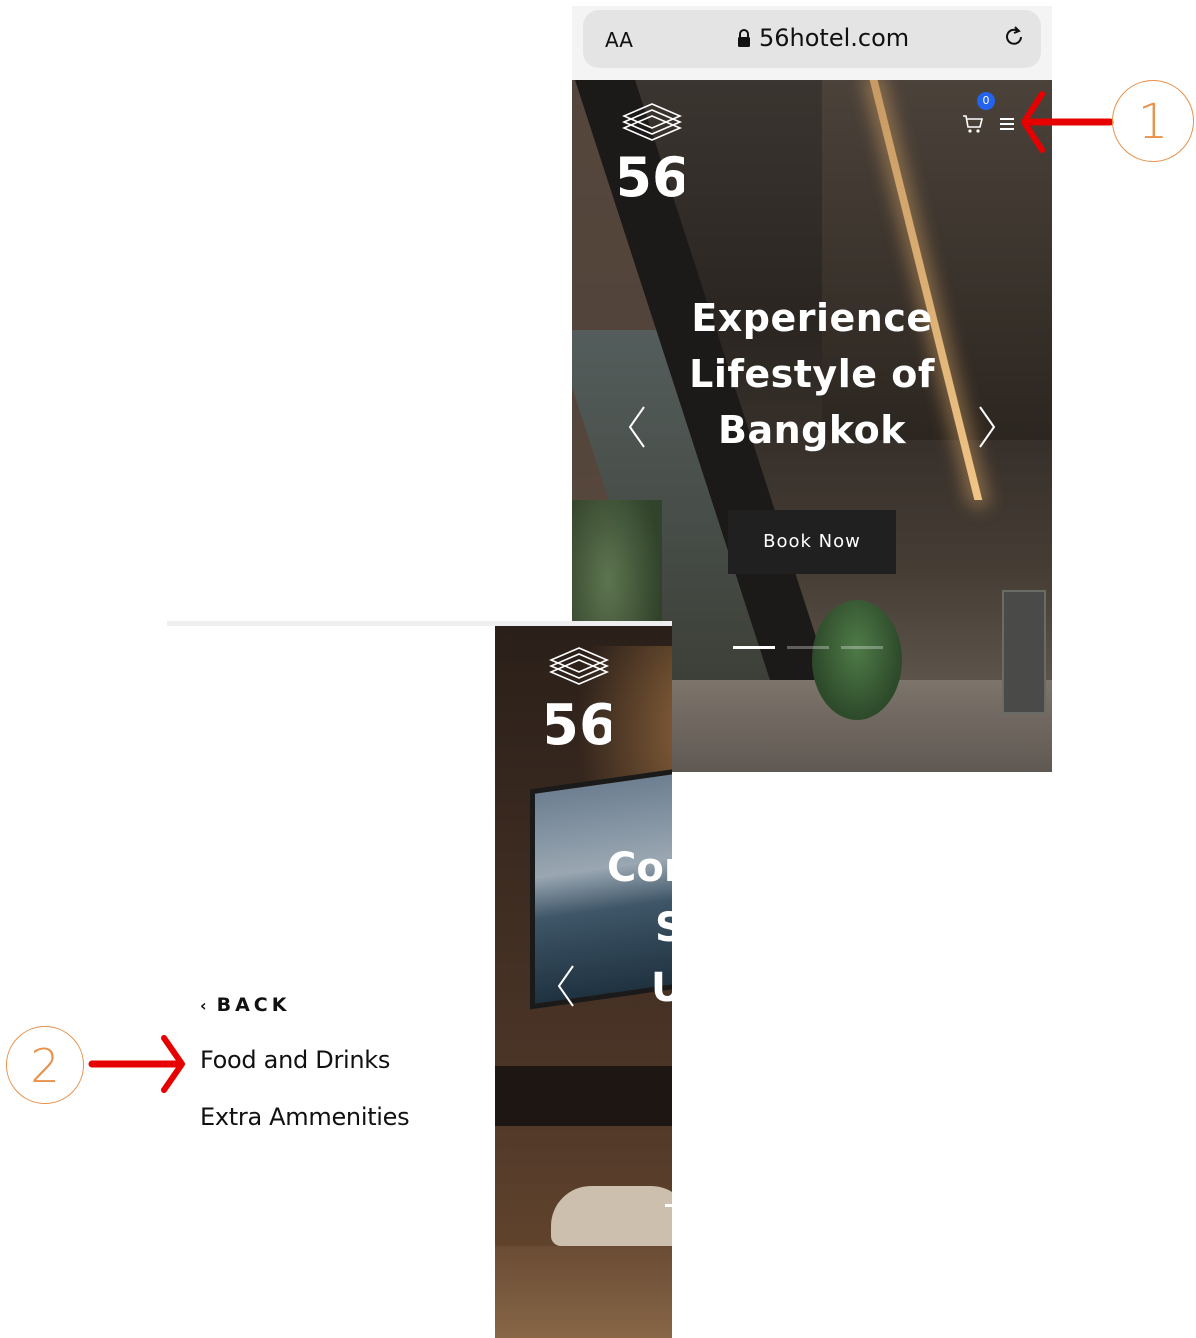 The image size is (1196, 1338). What do you see at coordinates (639, 928) in the screenshot?
I see `hero2-title: Cor S U` at bounding box center [639, 928].